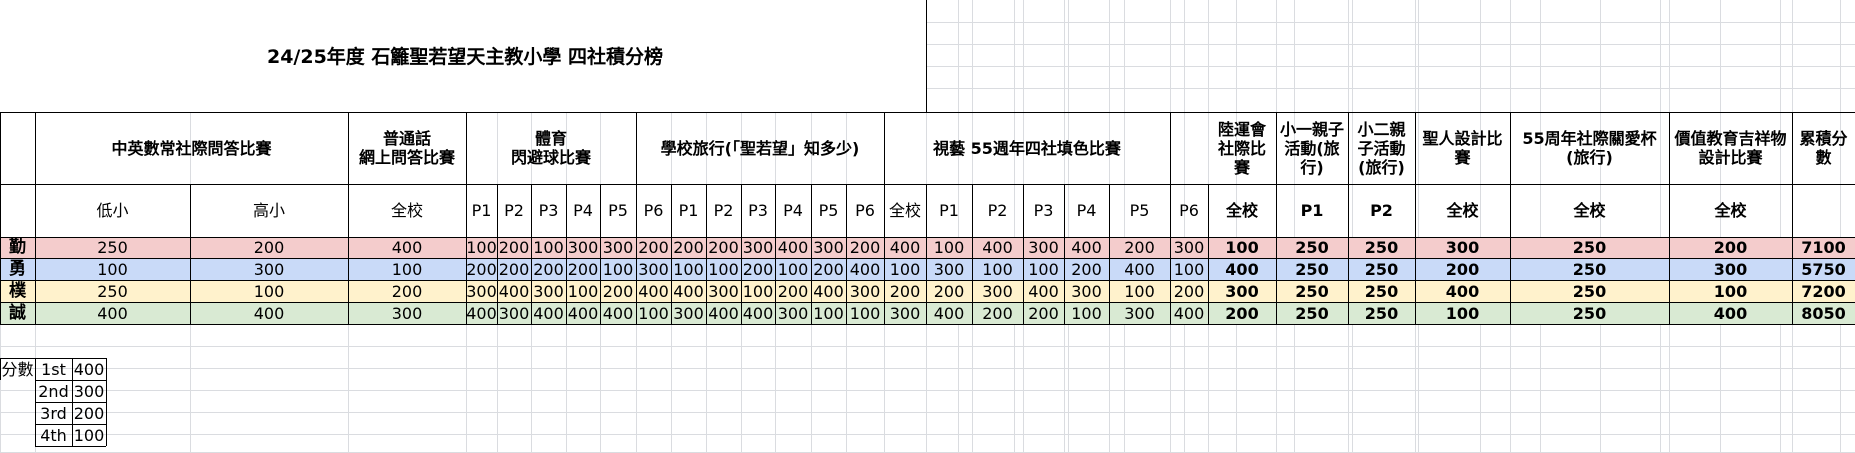  I want to click on header-g12: 累積分數, so click(1823, 148).